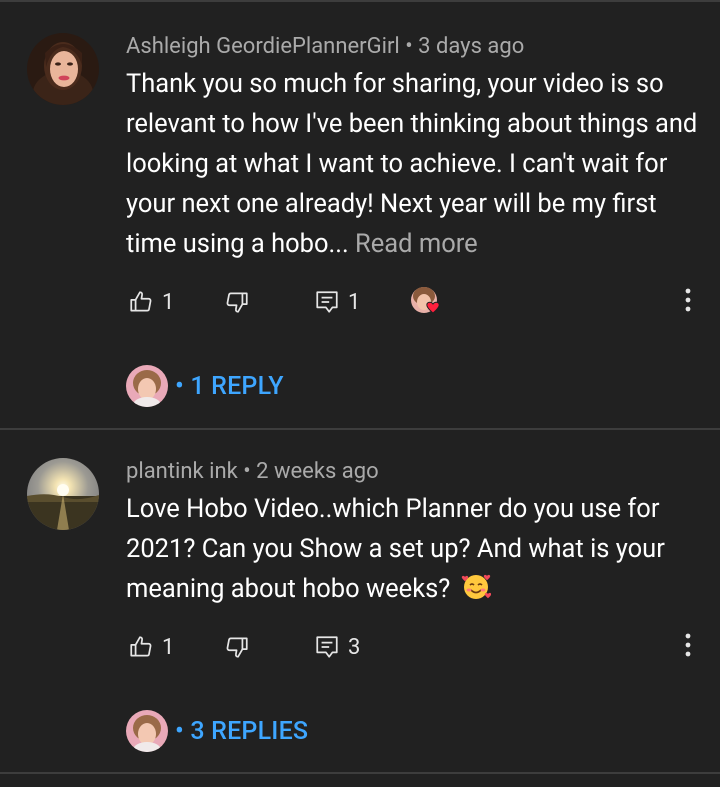 The width and height of the screenshot is (720, 787). What do you see at coordinates (354, 302) in the screenshot?
I see `reply-count: 1` at bounding box center [354, 302].